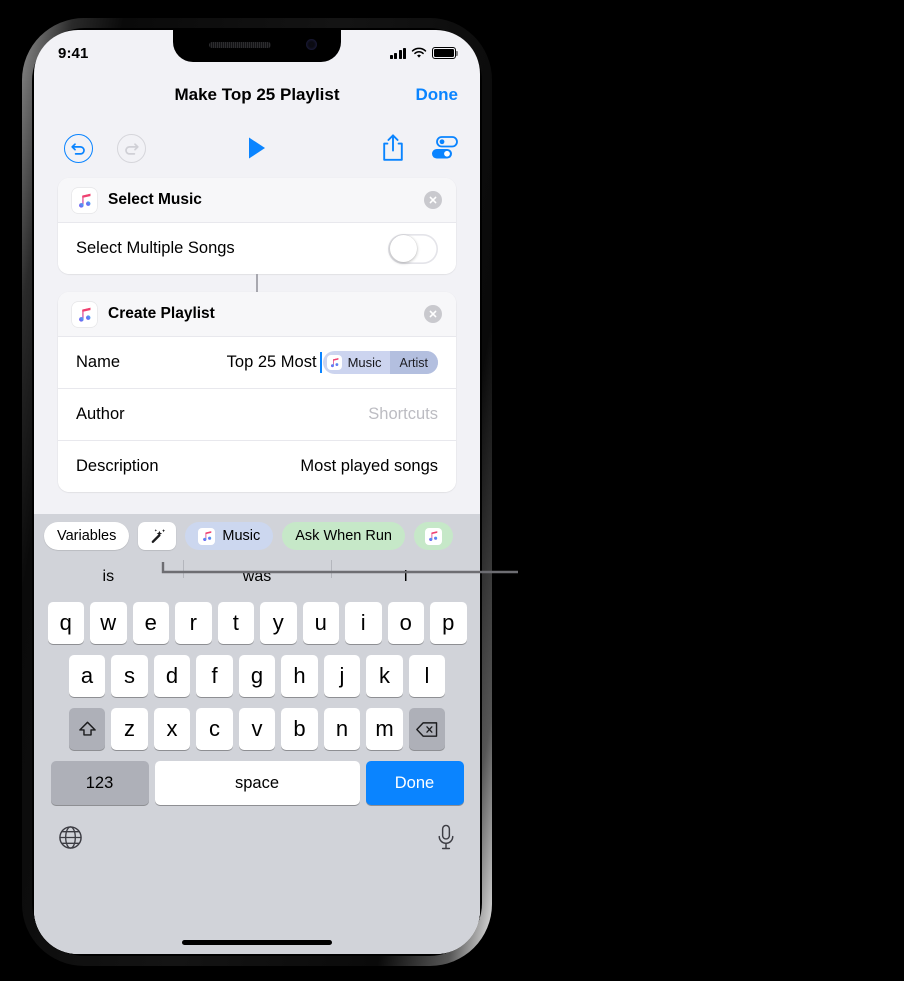 The height and width of the screenshot is (981, 904). What do you see at coordinates (99, 783) in the screenshot?
I see `numbers-key: 123` at bounding box center [99, 783].